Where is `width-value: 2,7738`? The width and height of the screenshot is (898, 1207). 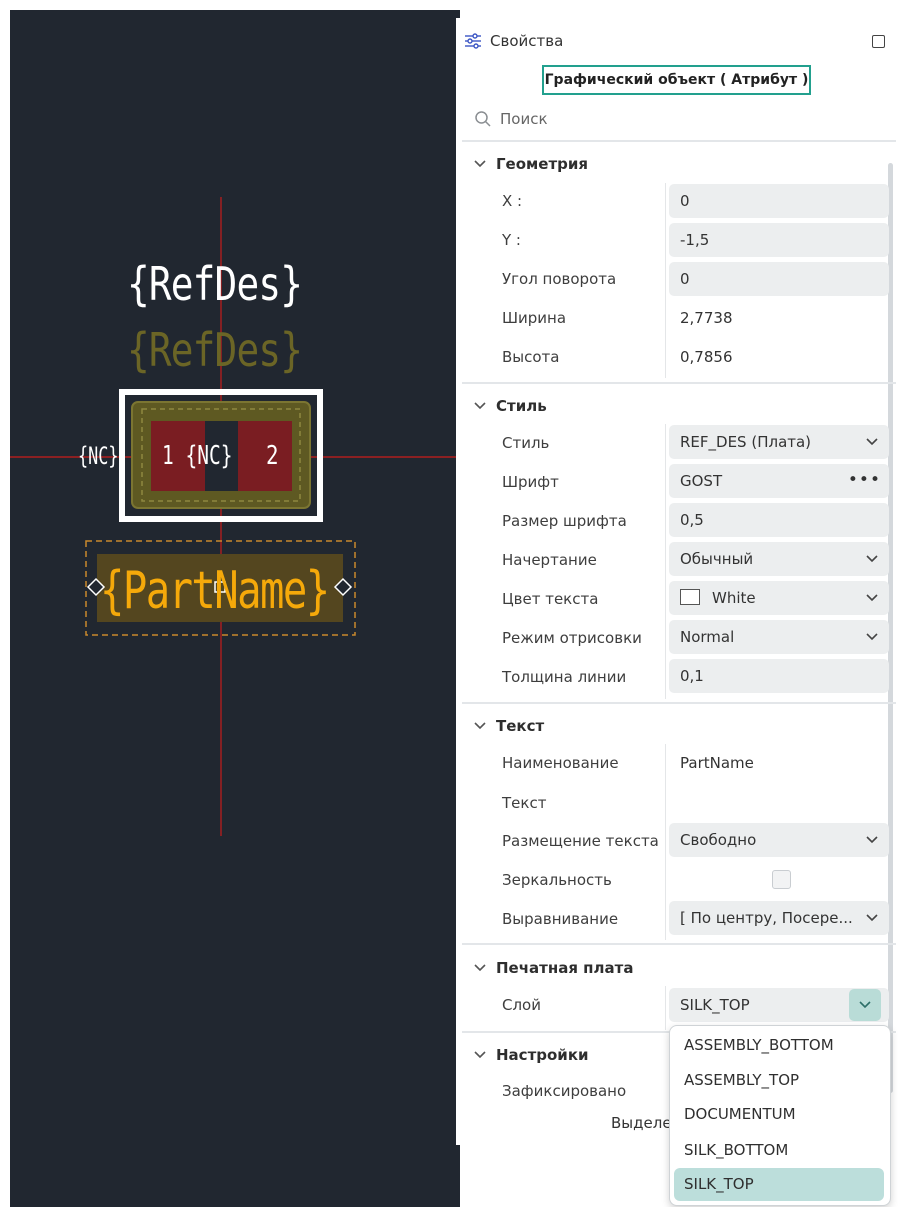
width-value: 2,7738 is located at coordinates (706, 318).